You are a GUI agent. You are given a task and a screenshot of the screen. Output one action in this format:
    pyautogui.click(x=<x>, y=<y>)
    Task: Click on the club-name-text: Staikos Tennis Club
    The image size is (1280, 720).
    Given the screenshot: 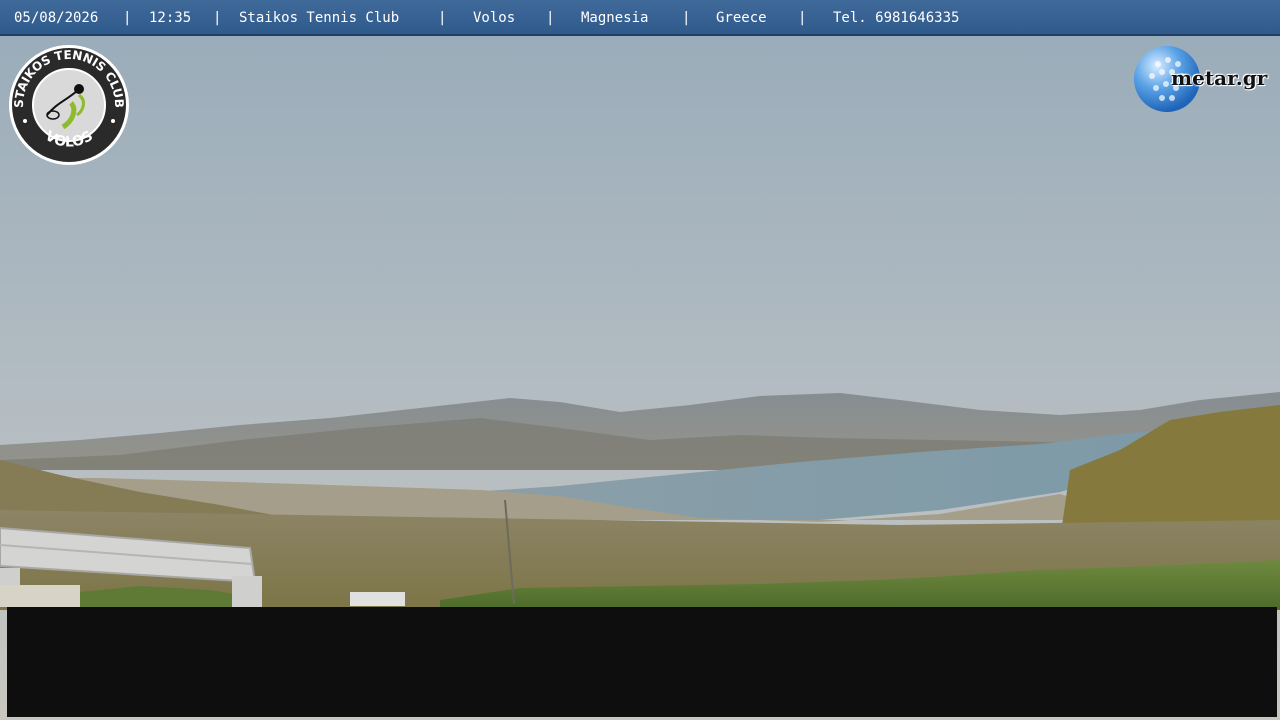 What is the action you would take?
    pyautogui.click(x=319, y=18)
    